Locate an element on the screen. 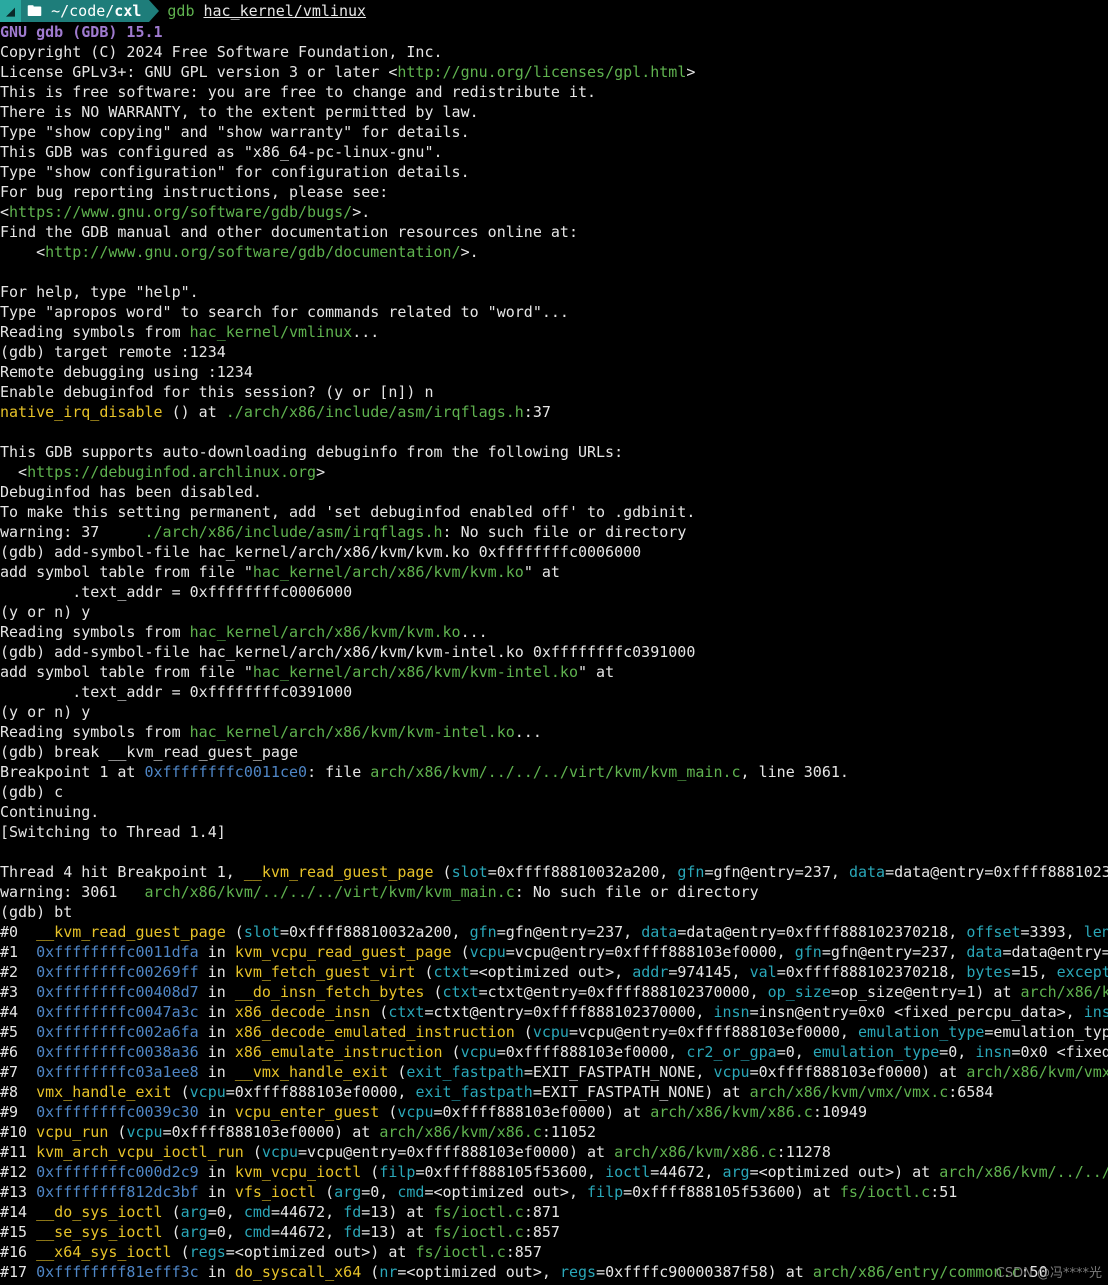  terminal-text: #14 is located at coordinates (18, 1212).